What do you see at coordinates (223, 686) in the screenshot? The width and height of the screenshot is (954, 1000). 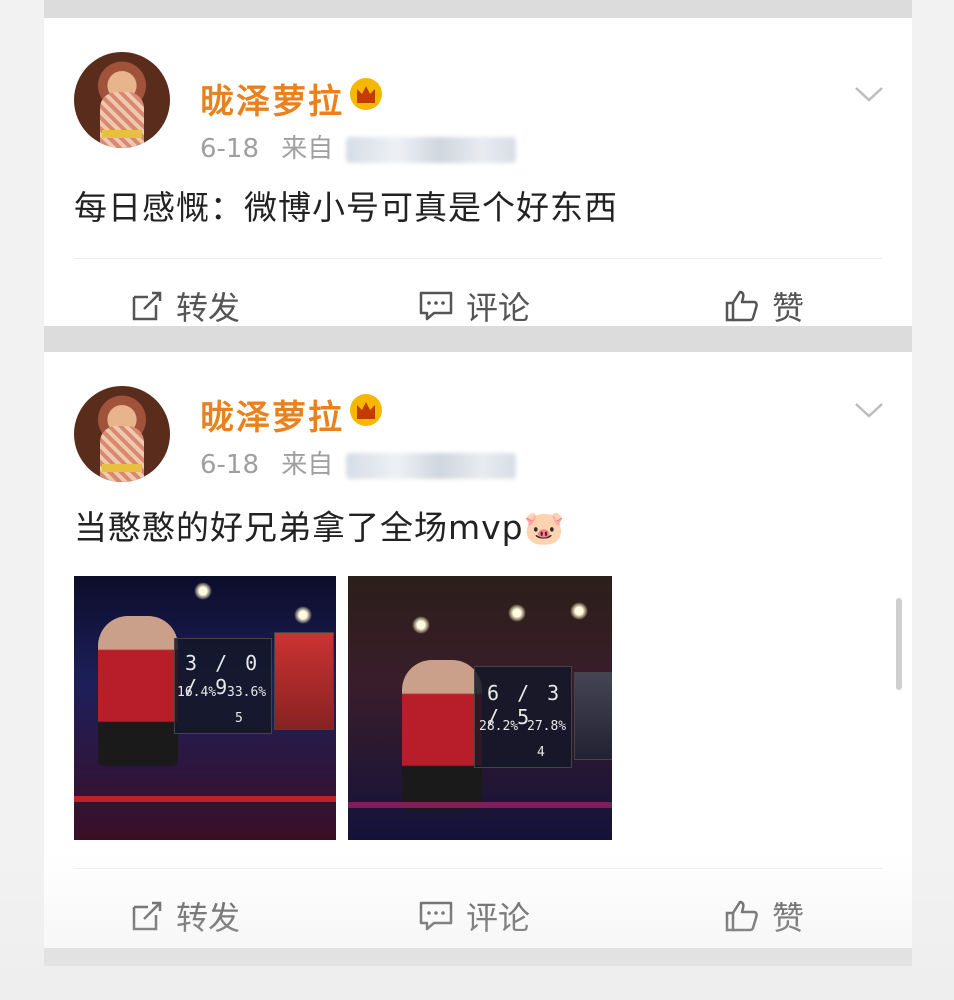 I see `scoreboard: 3 / 0 / 9 16.4% 33.6% 5` at bounding box center [223, 686].